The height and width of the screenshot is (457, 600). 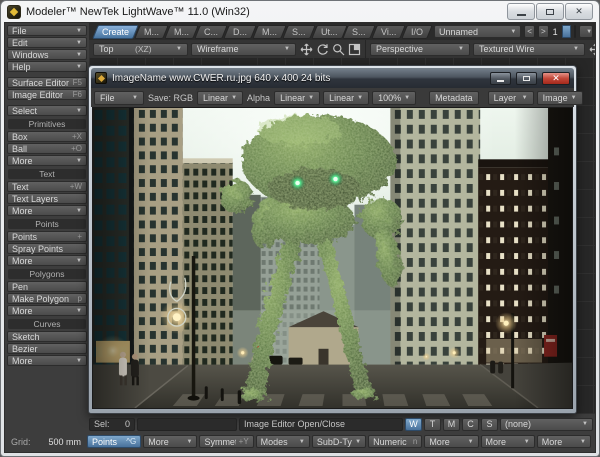 I want to click on menu-edit: Edit ▼, so click(x=47, y=42).